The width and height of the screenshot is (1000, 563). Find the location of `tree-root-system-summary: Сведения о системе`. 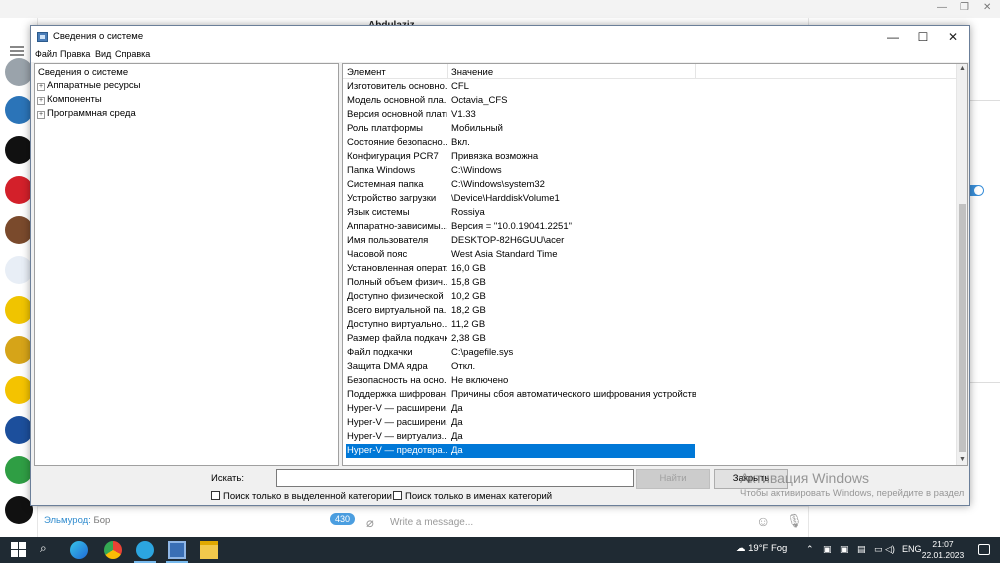

tree-root-system-summary: Сведения о системе is located at coordinates (83, 72).